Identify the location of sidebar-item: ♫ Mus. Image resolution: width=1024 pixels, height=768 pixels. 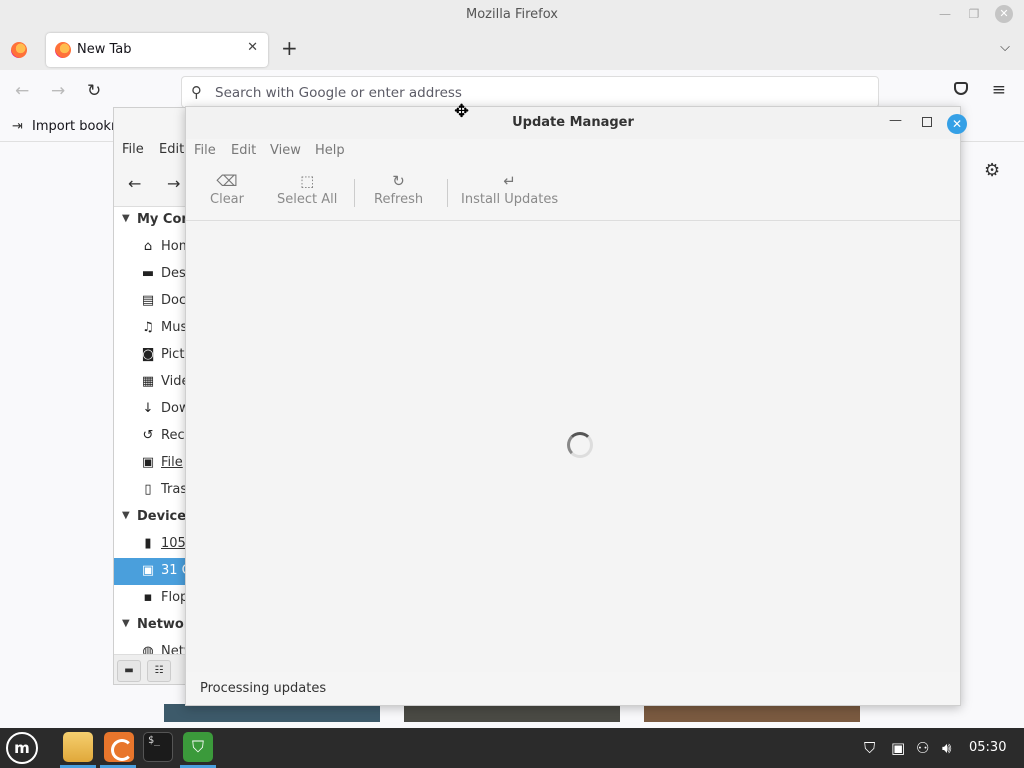
(153, 328).